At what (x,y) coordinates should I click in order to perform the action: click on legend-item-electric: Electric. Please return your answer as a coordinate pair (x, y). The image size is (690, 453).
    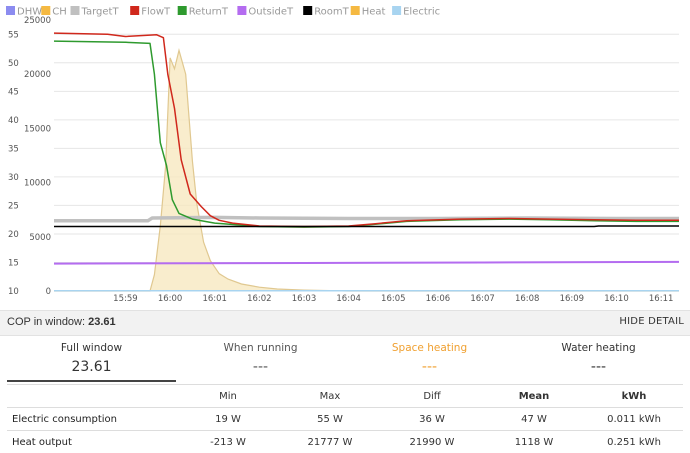
    Looking at the image, I should click on (416, 12).